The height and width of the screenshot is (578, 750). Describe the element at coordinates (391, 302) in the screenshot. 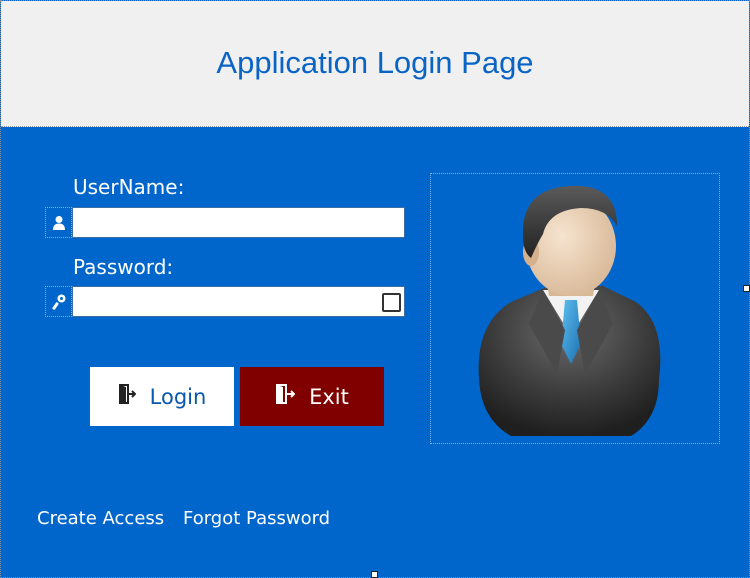

I see `show-password-checkbox` at that location.